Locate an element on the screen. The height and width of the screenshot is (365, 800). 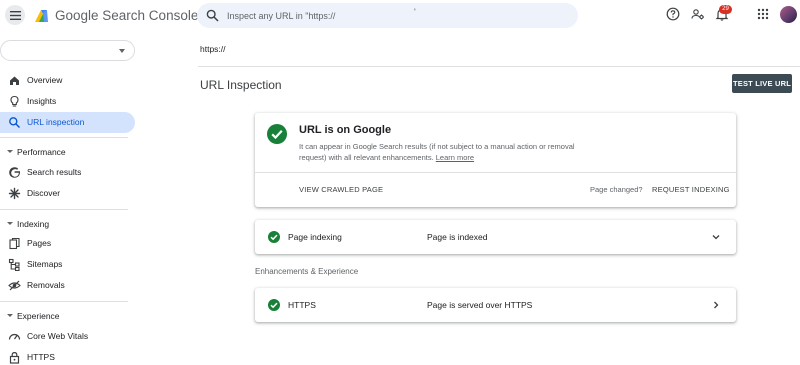
sidebar-item-overview: Overview is located at coordinates (67, 80).